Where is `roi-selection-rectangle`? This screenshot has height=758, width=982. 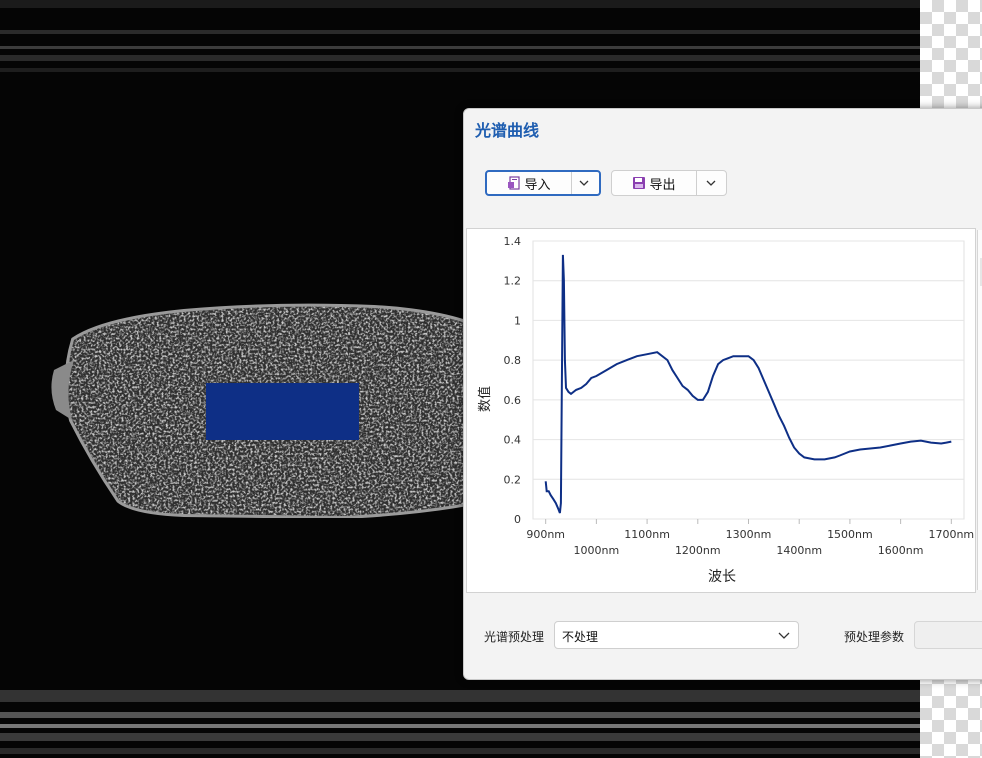
roi-selection-rectangle is located at coordinates (282, 411).